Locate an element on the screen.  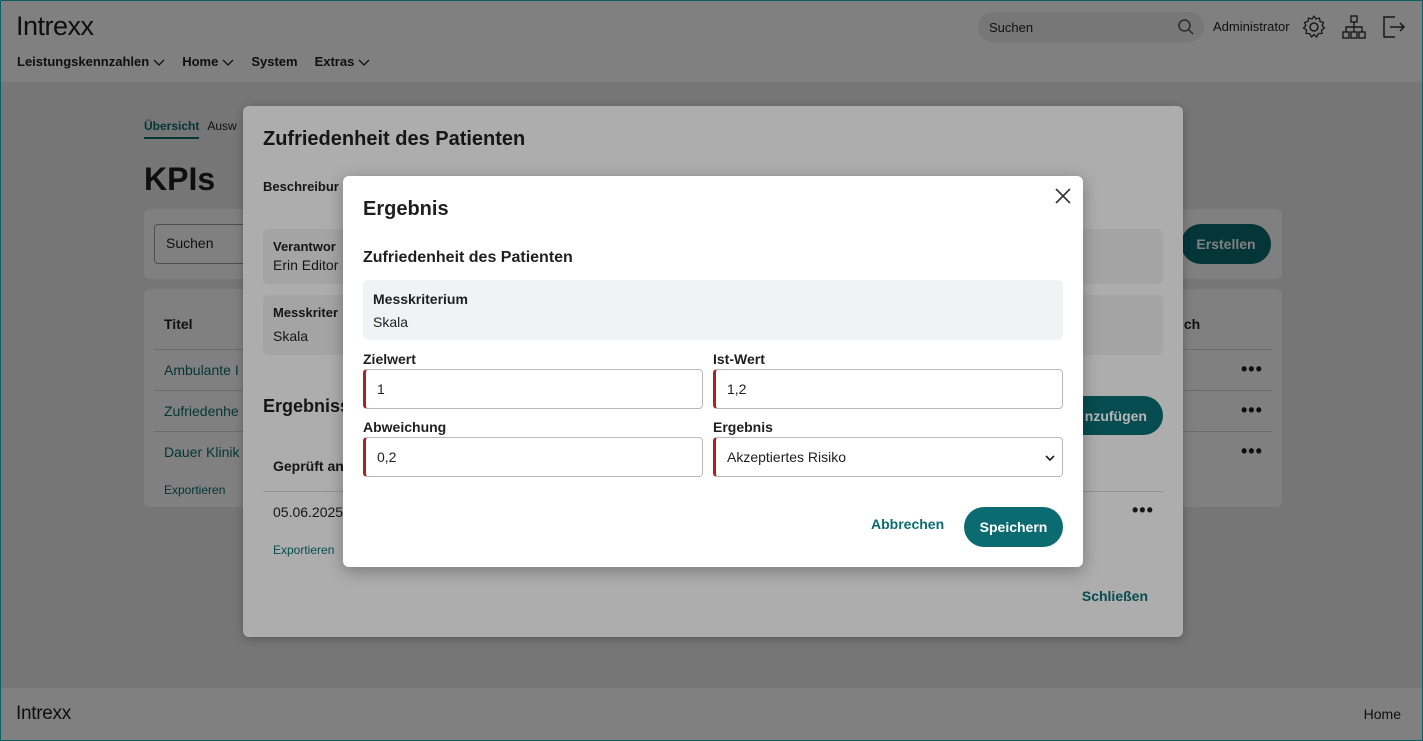
deviation-label: Abweichung is located at coordinates (405, 427).